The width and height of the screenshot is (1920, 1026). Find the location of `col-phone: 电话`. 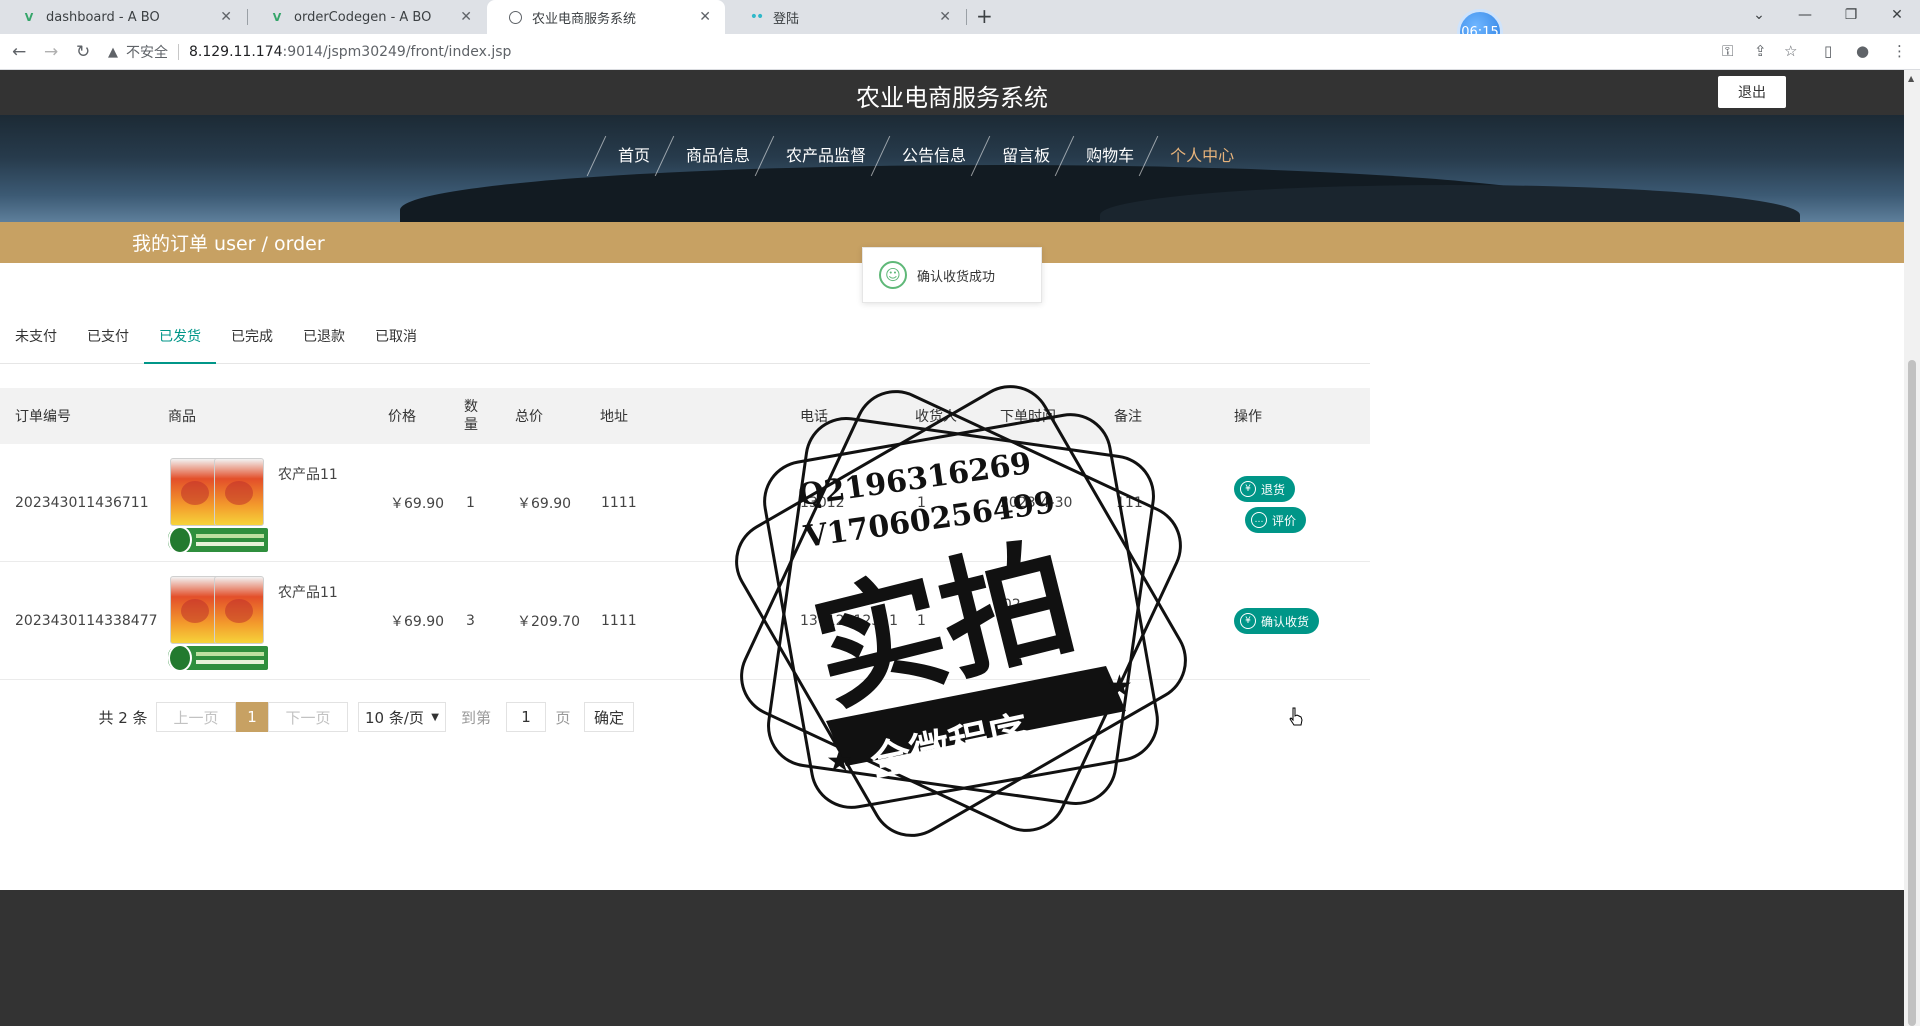

col-phone: 电话 is located at coordinates (814, 417).